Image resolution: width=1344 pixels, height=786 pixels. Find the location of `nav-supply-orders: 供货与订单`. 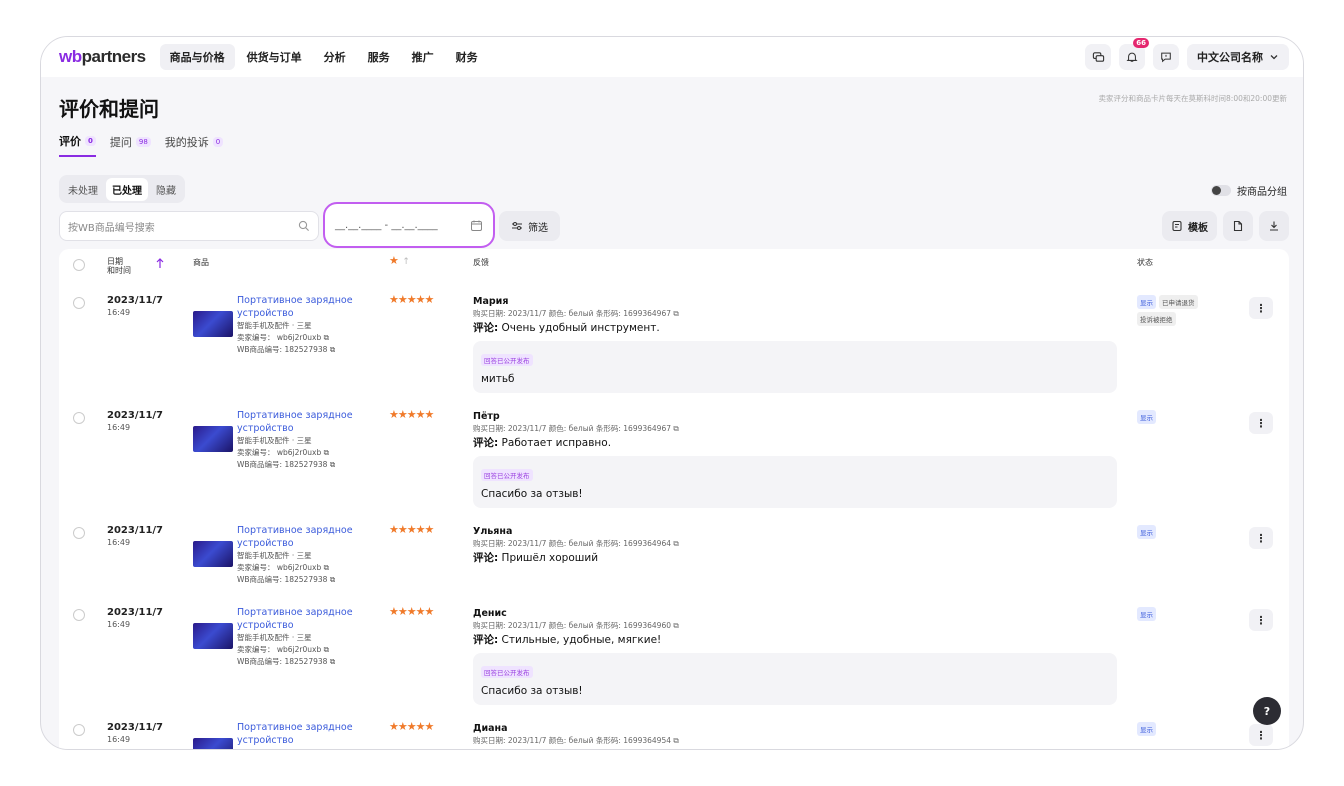

nav-supply-orders: 供货与订单 is located at coordinates (274, 57).